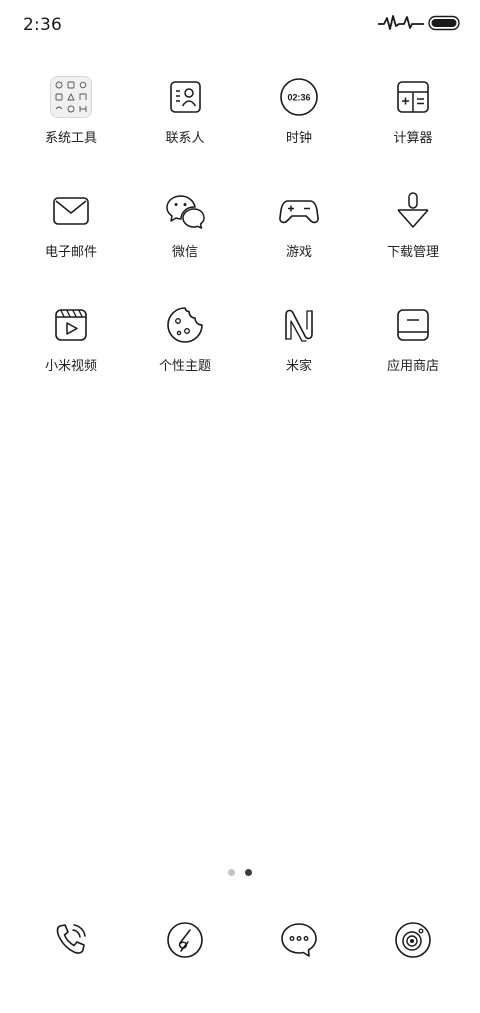 Image resolution: width=480 pixels, height=1013 pixels. Describe the element at coordinates (401, 25) in the screenshot. I see `pulse-signal-icon` at that location.